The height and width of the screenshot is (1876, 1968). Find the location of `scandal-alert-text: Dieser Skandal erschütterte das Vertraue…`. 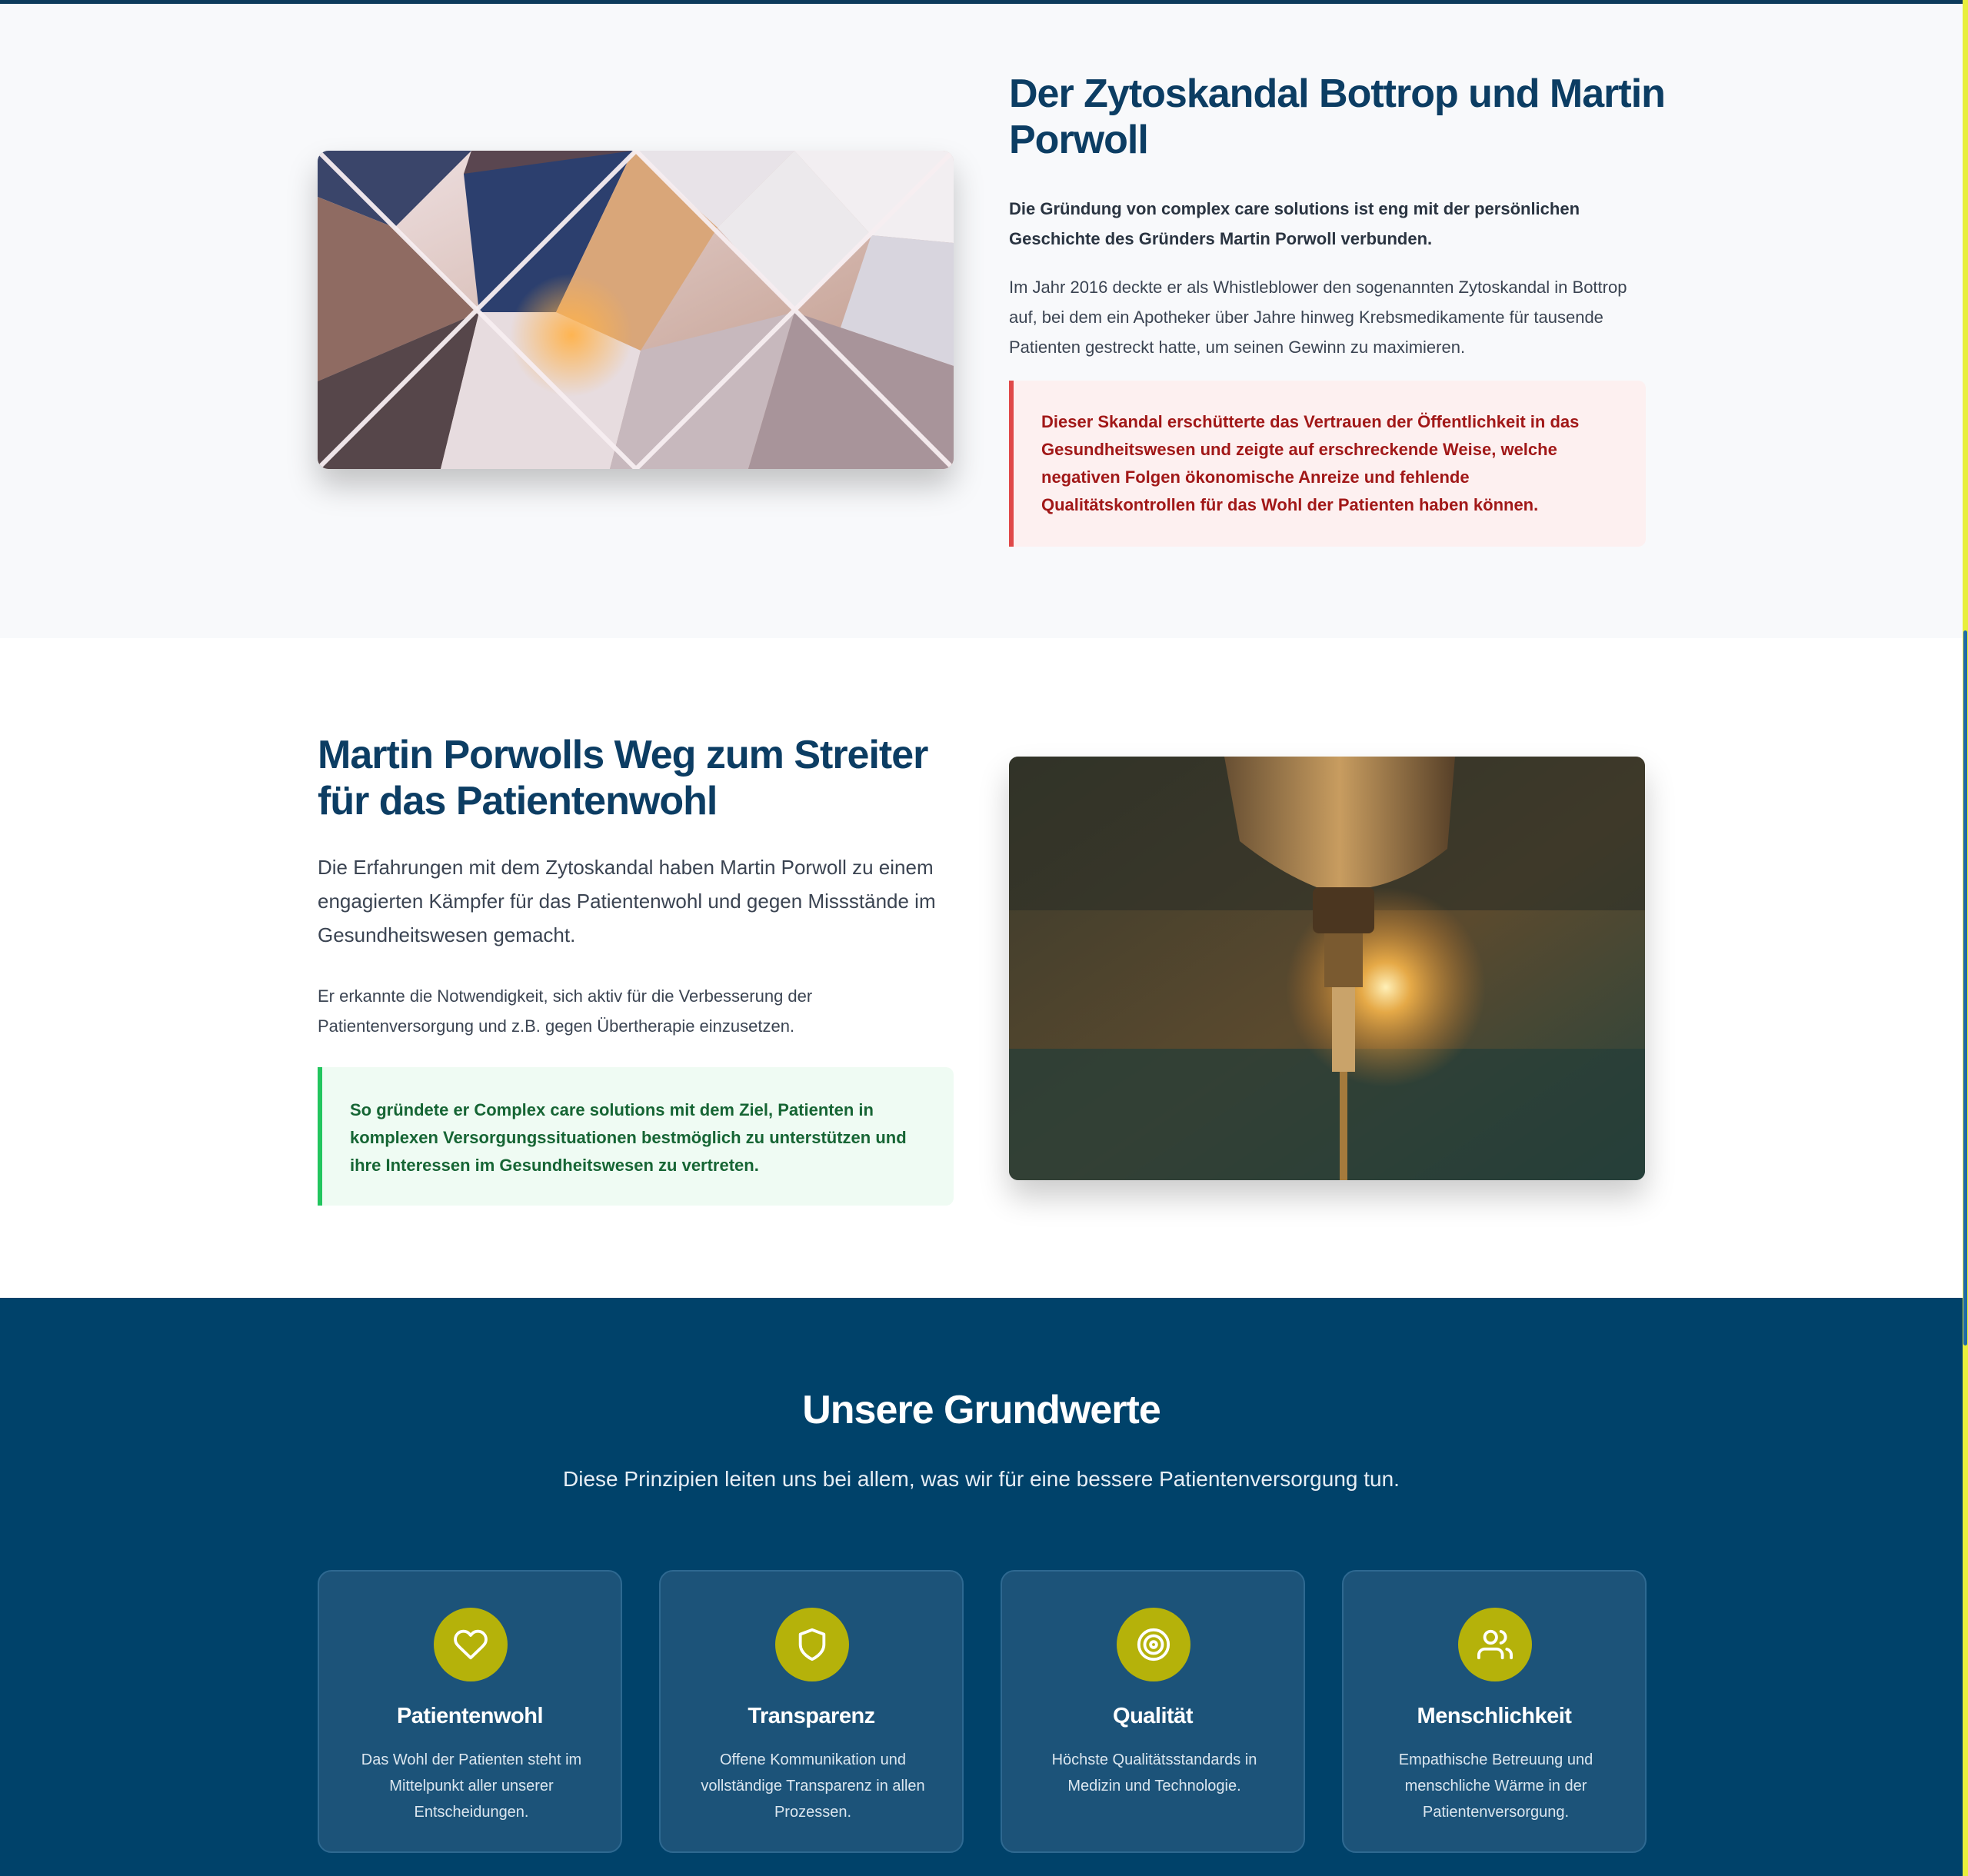

scandal-alert-text: Dieser Skandal erschütterte das Vertraue… is located at coordinates (1310, 463).